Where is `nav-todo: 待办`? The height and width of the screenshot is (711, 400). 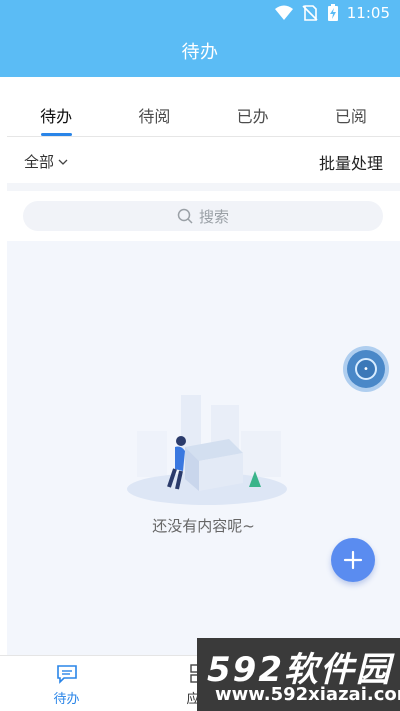
nav-todo: 待办 is located at coordinates (66, 683).